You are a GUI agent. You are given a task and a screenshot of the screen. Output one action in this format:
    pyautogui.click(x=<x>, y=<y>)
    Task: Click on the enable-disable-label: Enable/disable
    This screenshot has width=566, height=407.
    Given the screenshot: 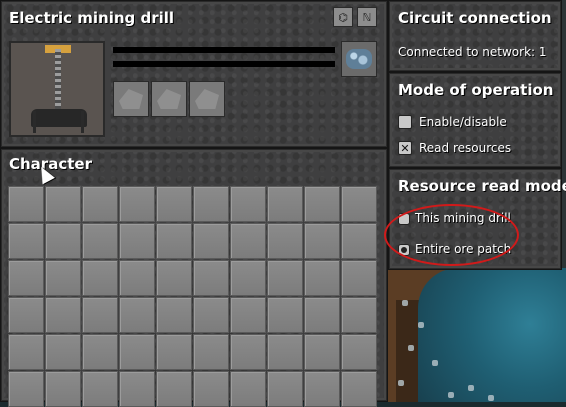 What is the action you would take?
    pyautogui.click(x=463, y=122)
    